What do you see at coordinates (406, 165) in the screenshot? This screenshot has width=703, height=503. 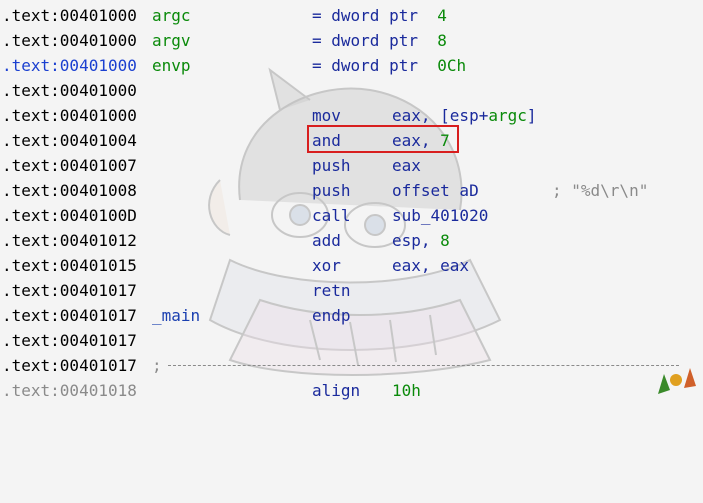 I see `operands: eax` at bounding box center [406, 165].